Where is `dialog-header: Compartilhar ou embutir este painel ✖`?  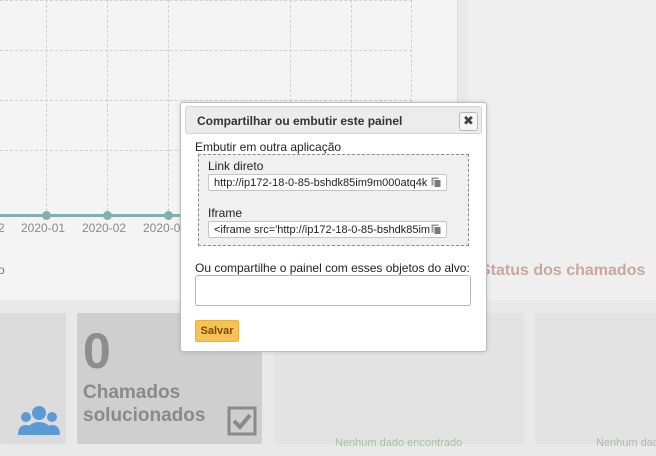 dialog-header: Compartilhar ou embutir este painel ✖ is located at coordinates (333, 120).